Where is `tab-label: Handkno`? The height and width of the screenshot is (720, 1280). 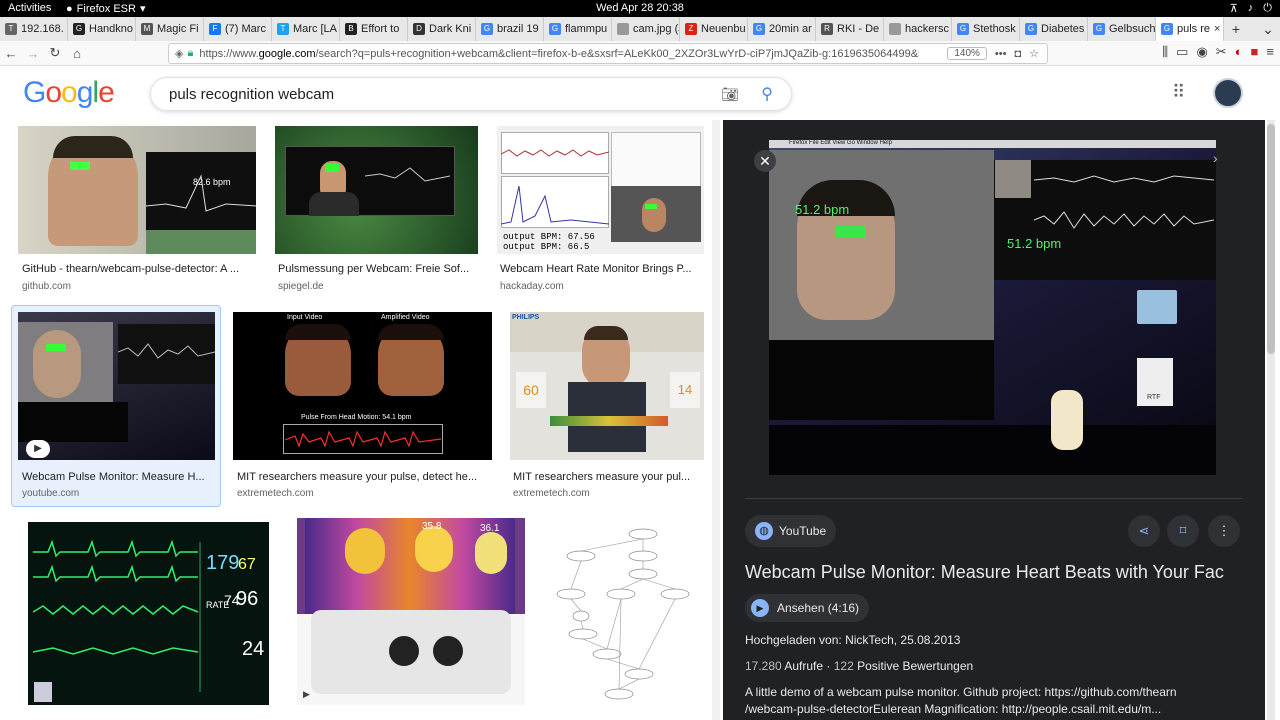 tab-label: Handkno is located at coordinates (111, 29).